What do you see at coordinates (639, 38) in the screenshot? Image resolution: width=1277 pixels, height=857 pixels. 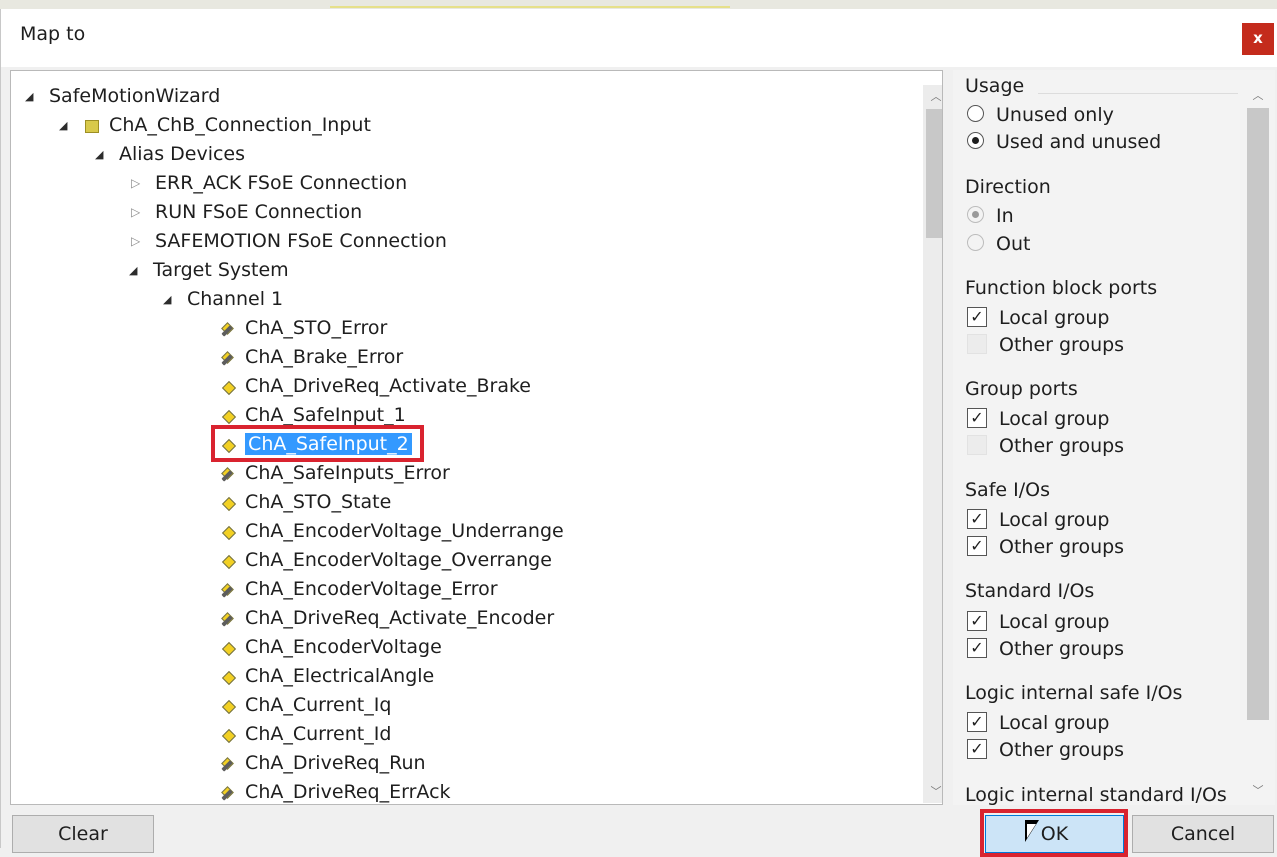 I see `title-bar: Map to x` at bounding box center [639, 38].